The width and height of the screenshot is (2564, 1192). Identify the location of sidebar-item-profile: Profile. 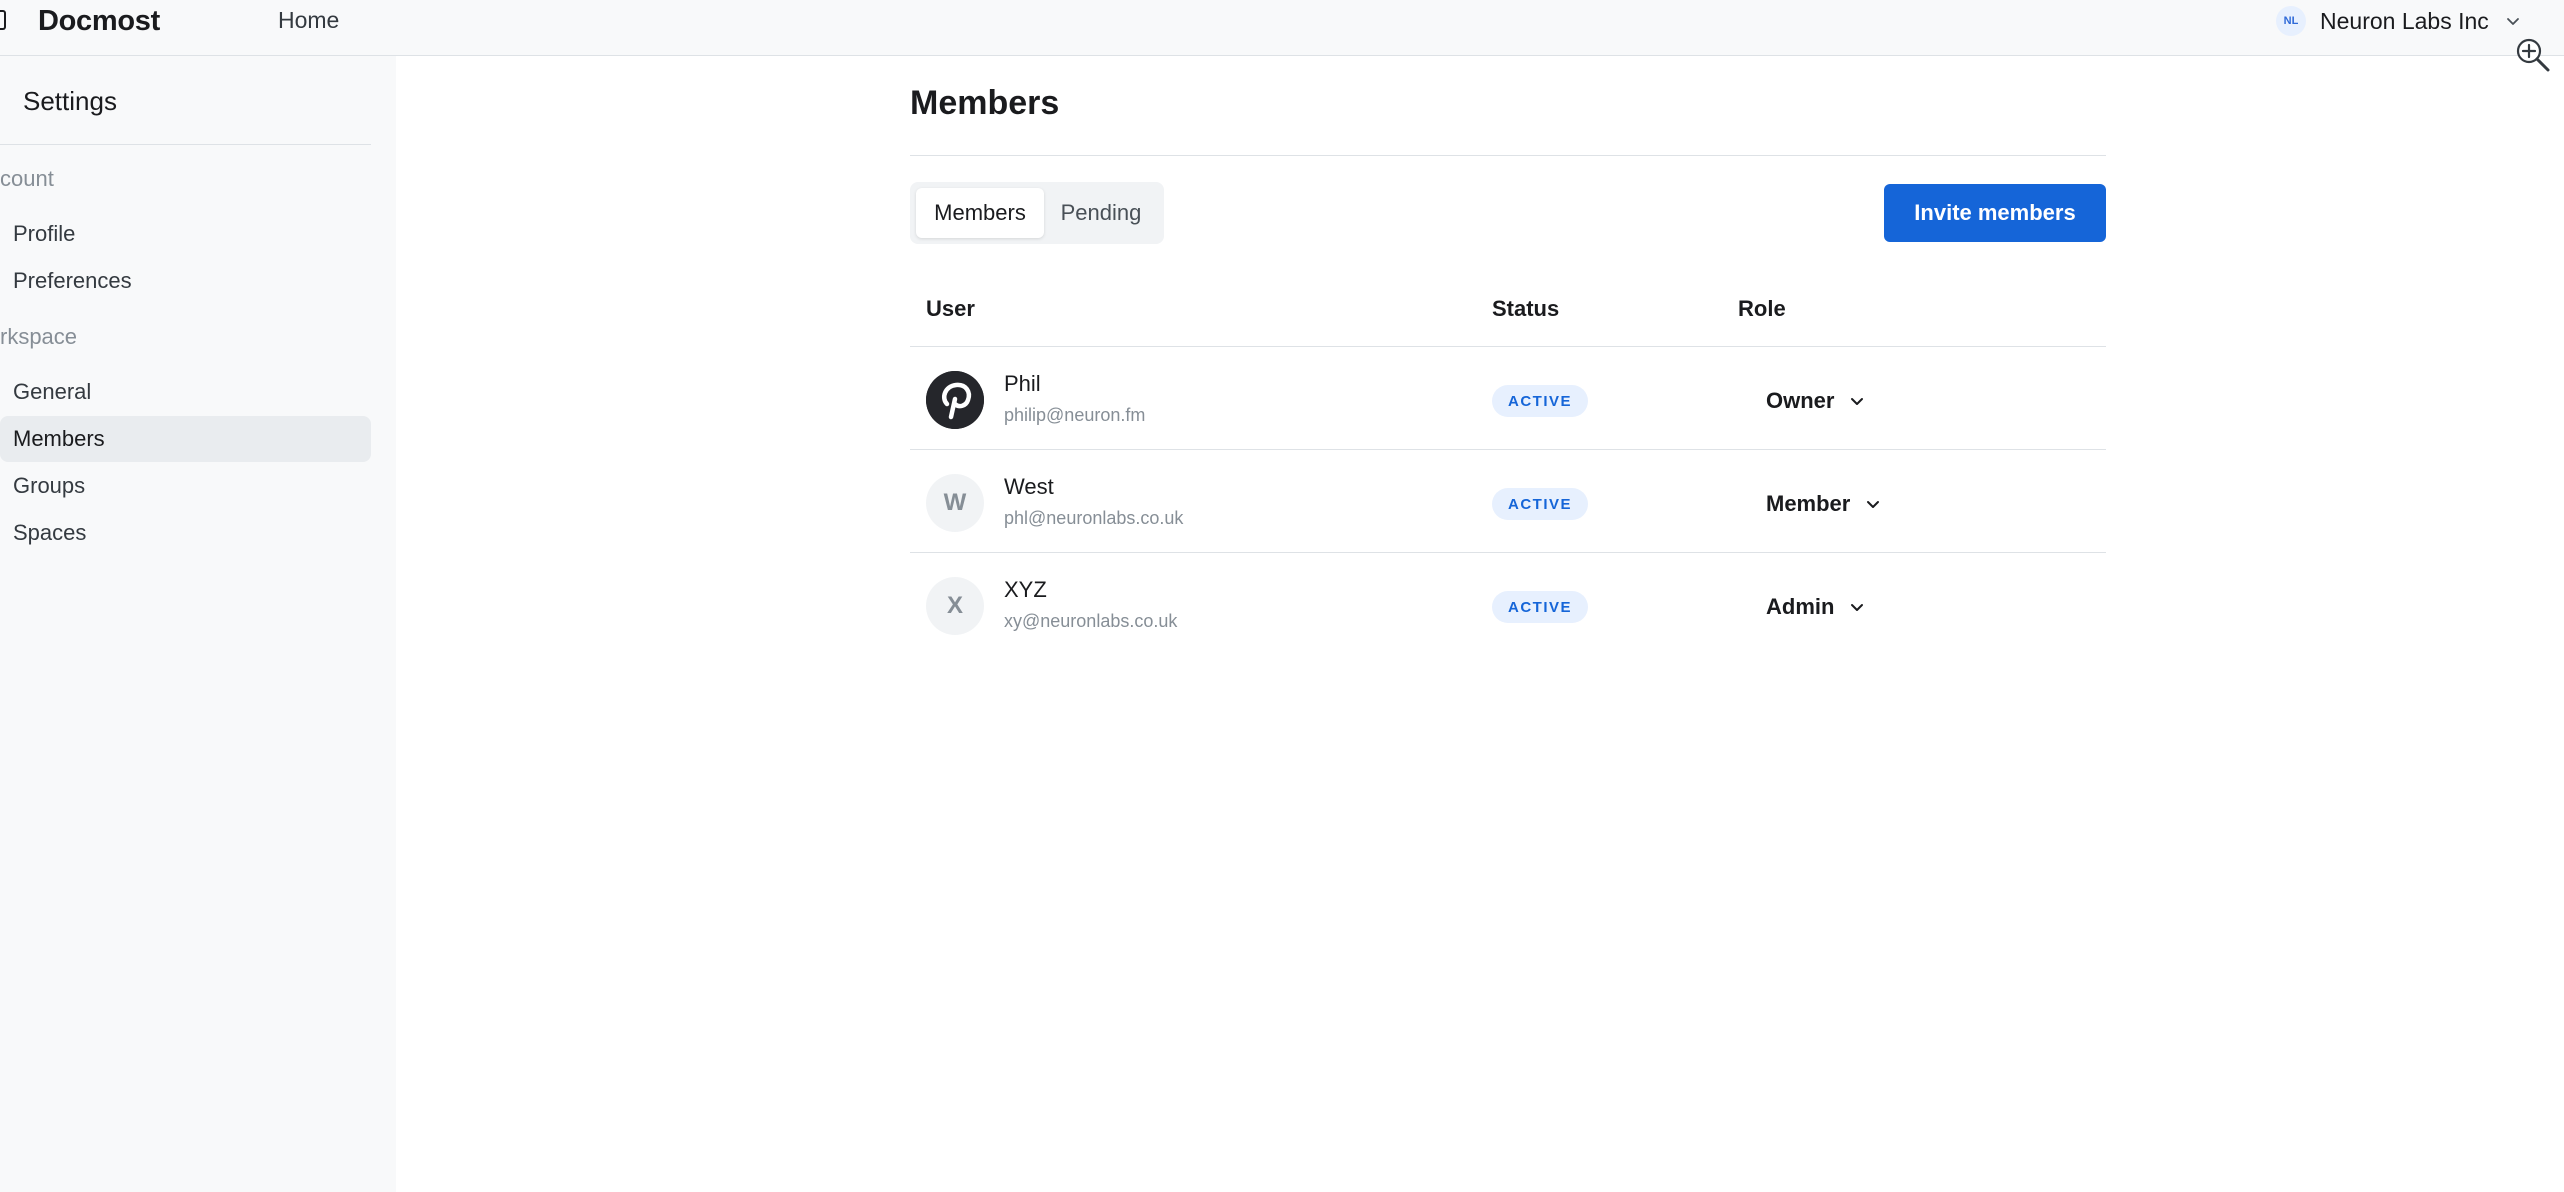
(185, 234).